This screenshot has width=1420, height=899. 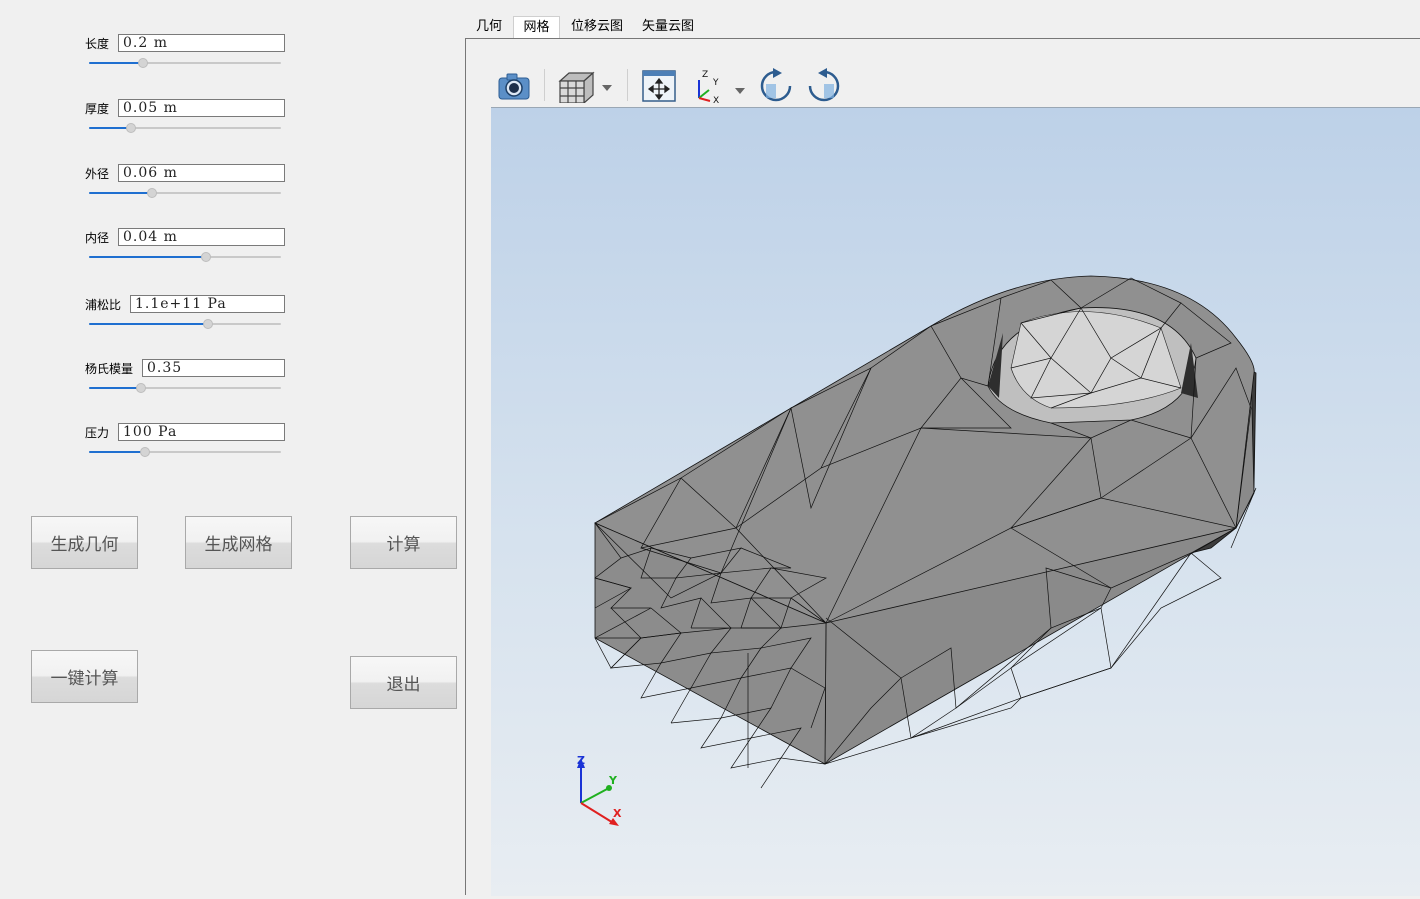 What do you see at coordinates (489, 27) in the screenshot?
I see `tab-geometry: 几何` at bounding box center [489, 27].